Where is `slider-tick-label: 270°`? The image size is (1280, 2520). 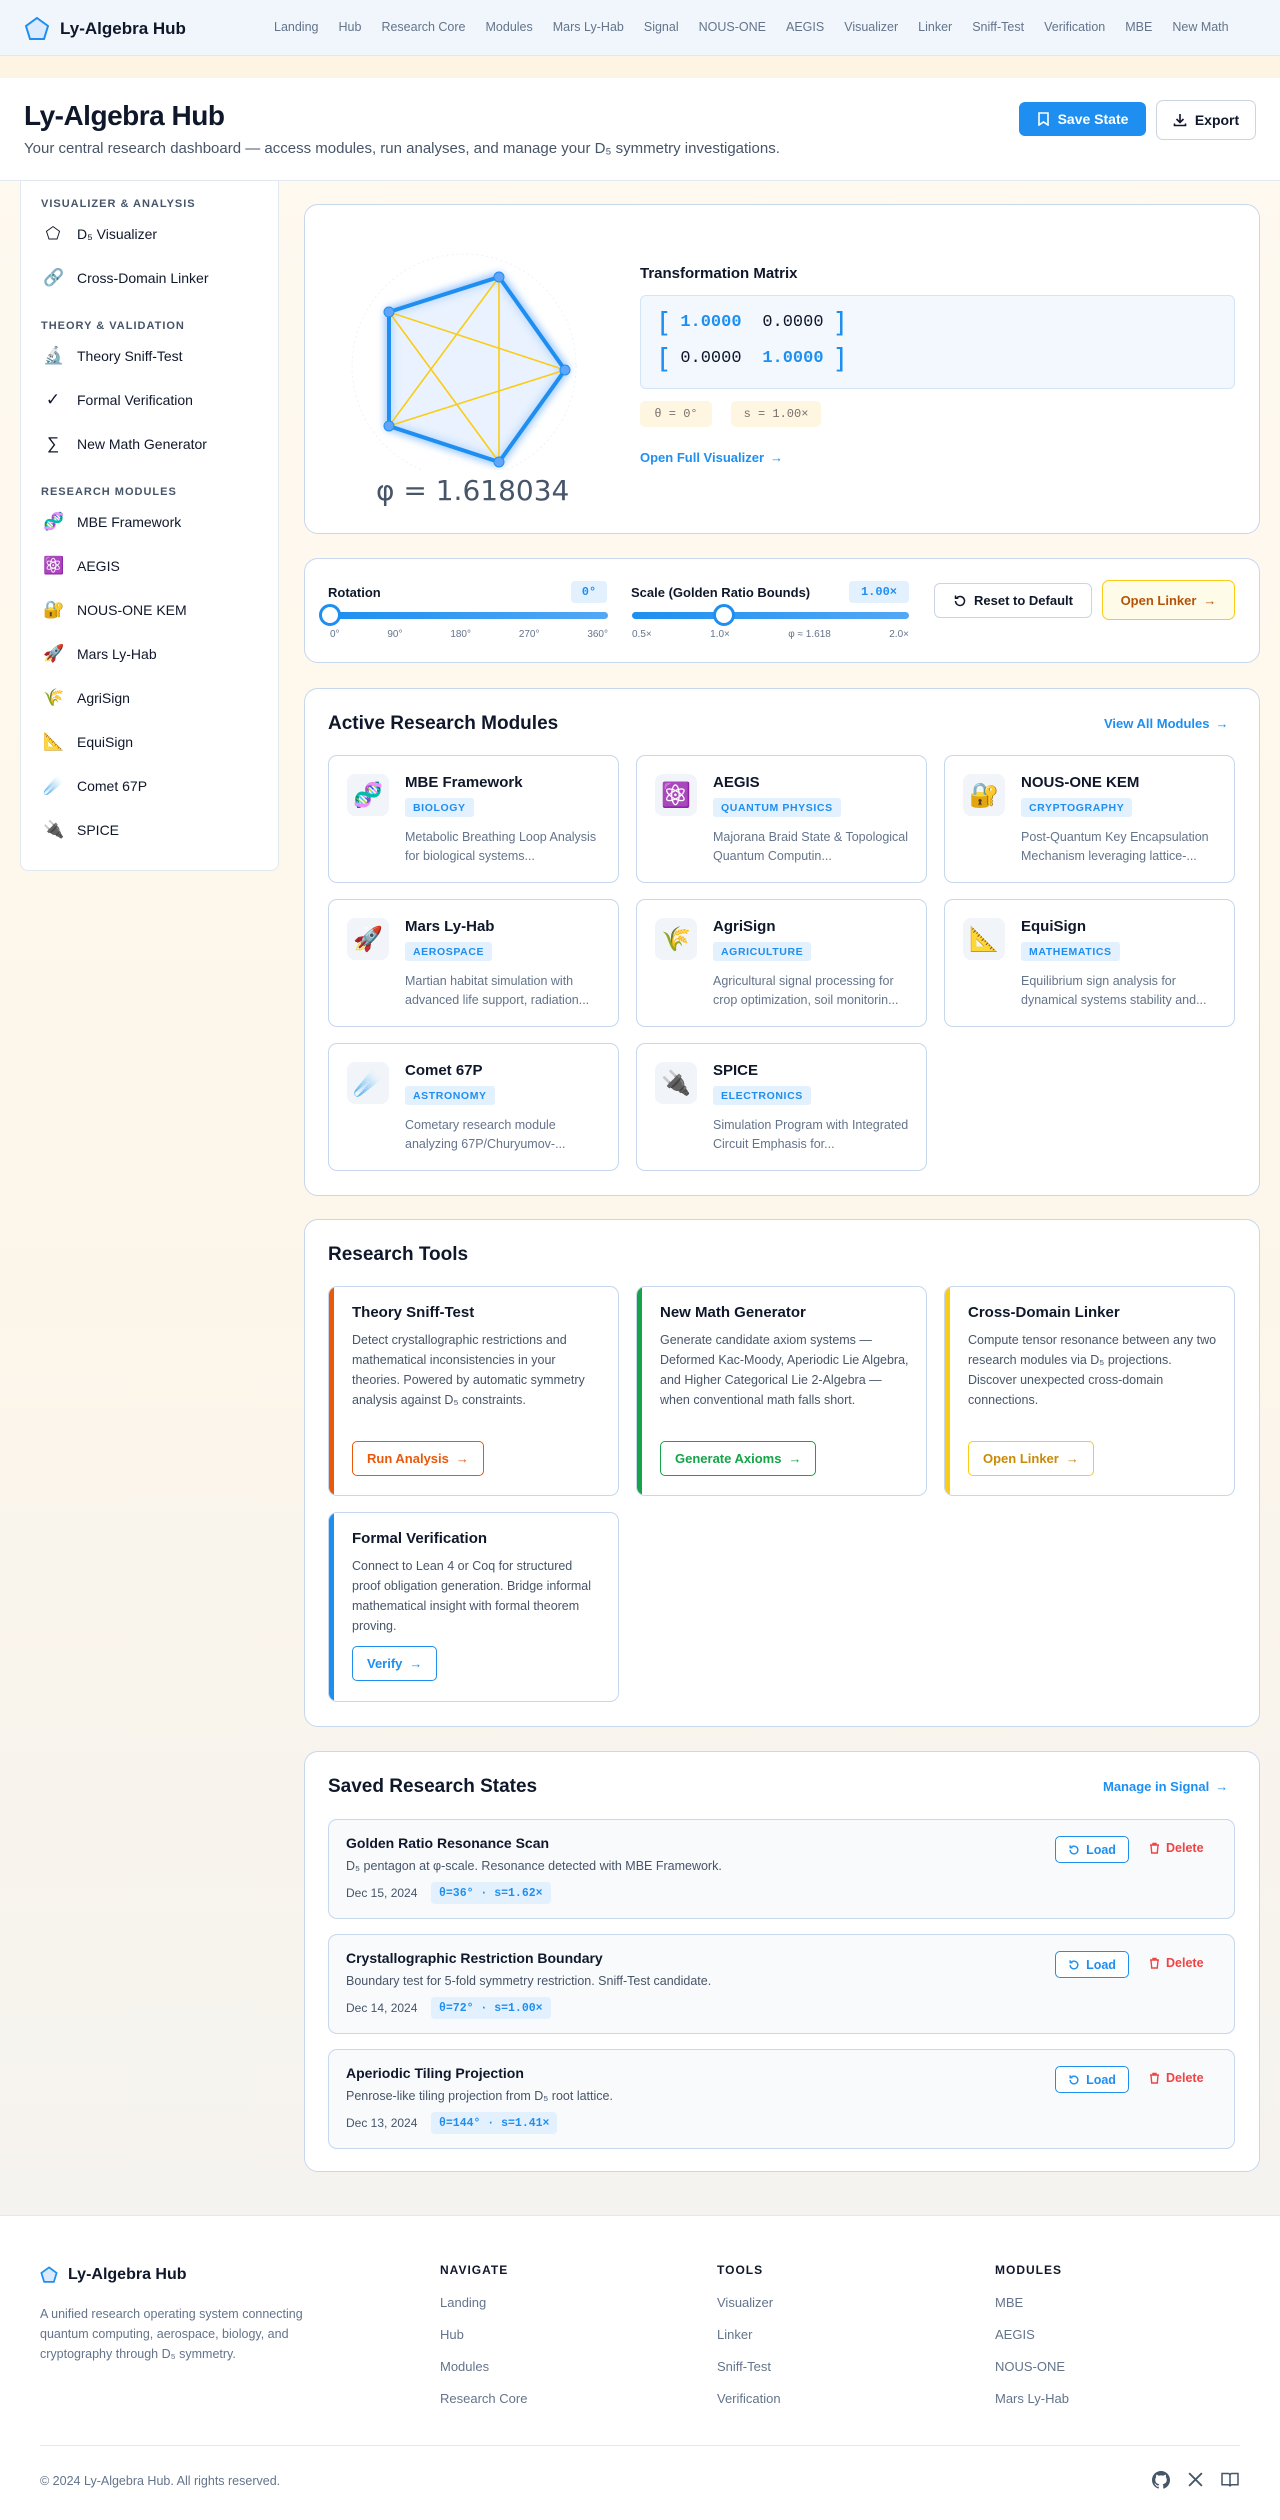 slider-tick-label: 270° is located at coordinates (529, 634).